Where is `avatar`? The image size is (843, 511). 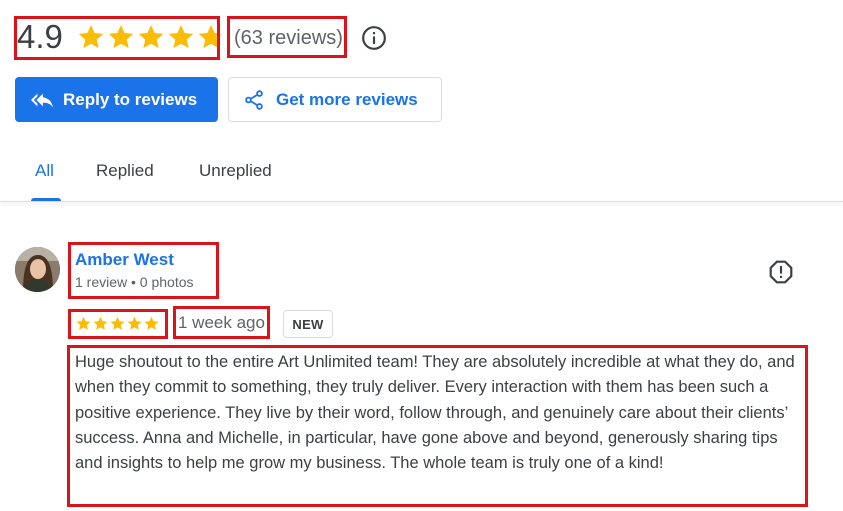 avatar is located at coordinates (37, 269).